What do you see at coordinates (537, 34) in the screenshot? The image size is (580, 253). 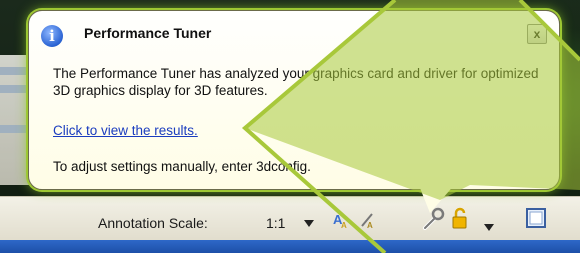 I see `close-button: x` at bounding box center [537, 34].